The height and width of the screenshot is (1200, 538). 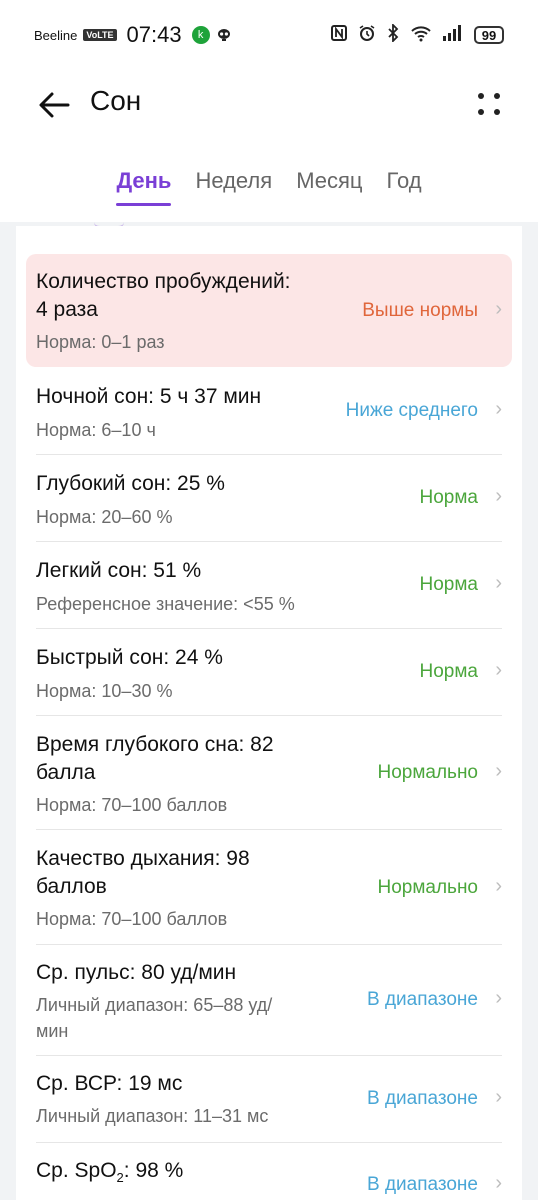 I want to click on row-title-cont: 4 раза, so click(x=67, y=309).